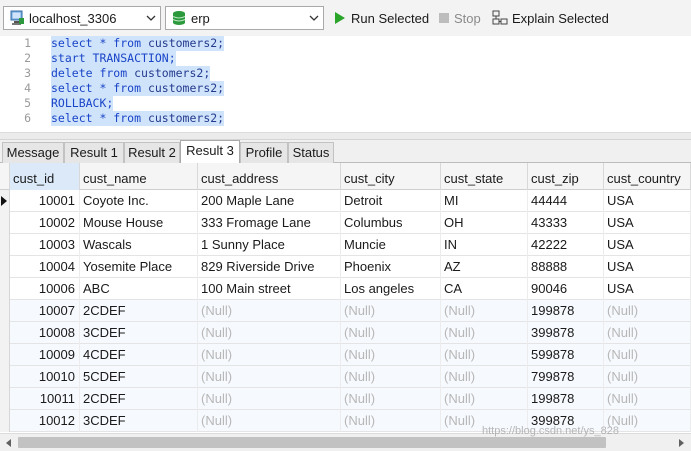 This screenshot has height=451, width=691. What do you see at coordinates (45, 245) in the screenshot?
I see `cell-cust-id: 10003` at bounding box center [45, 245].